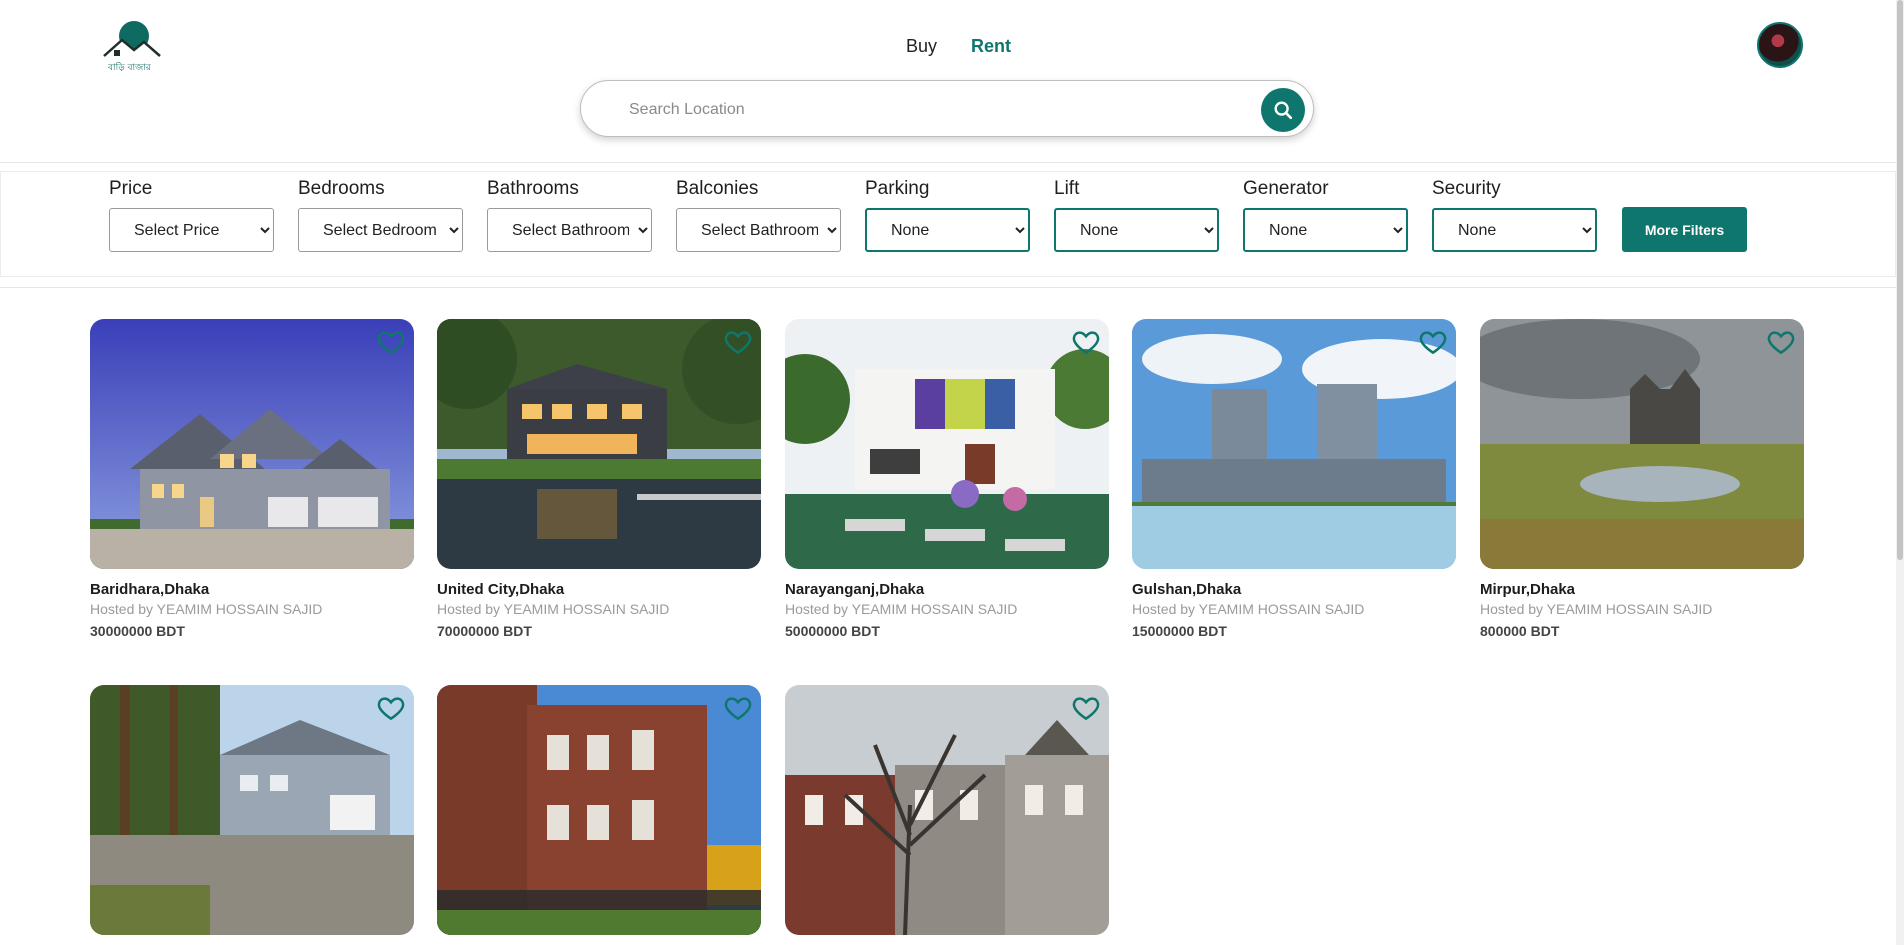 The image size is (1904, 945). I want to click on more-filters-button: More Filters, so click(1684, 229).